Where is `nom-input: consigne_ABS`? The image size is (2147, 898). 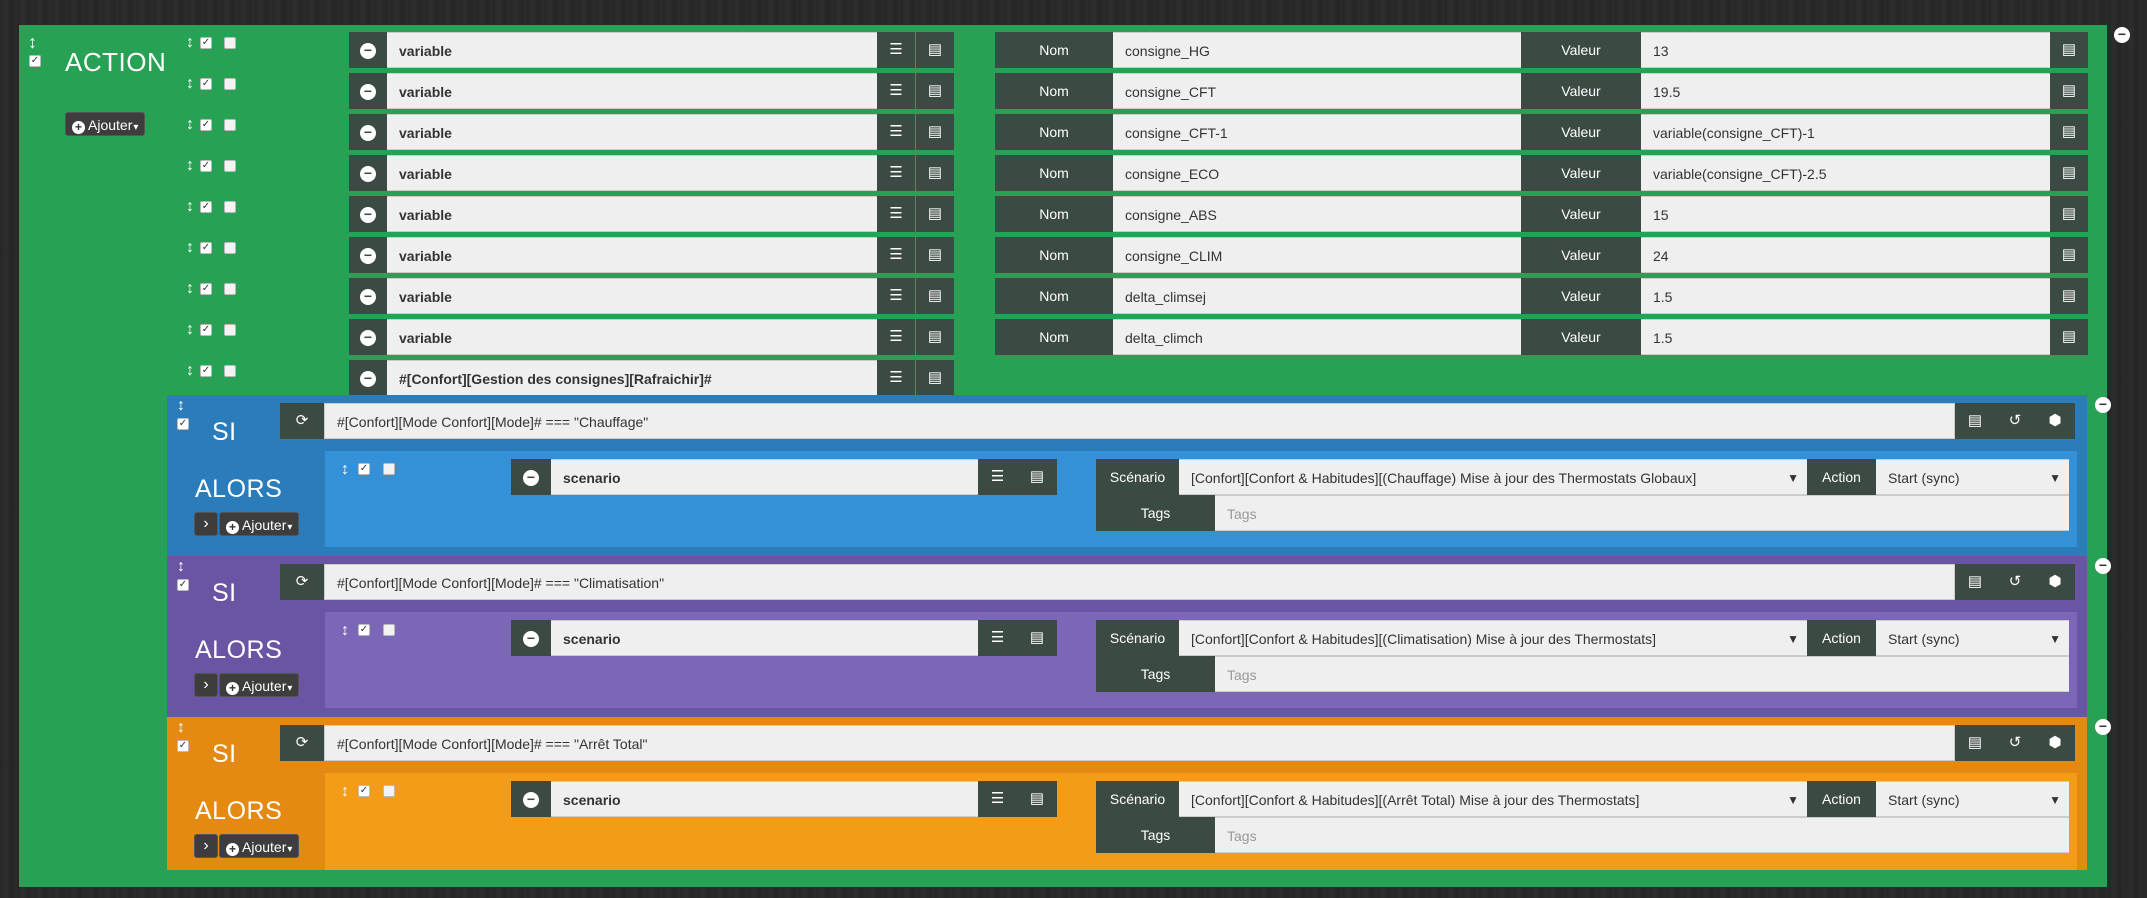
nom-input: consigne_ABS is located at coordinates (1317, 214).